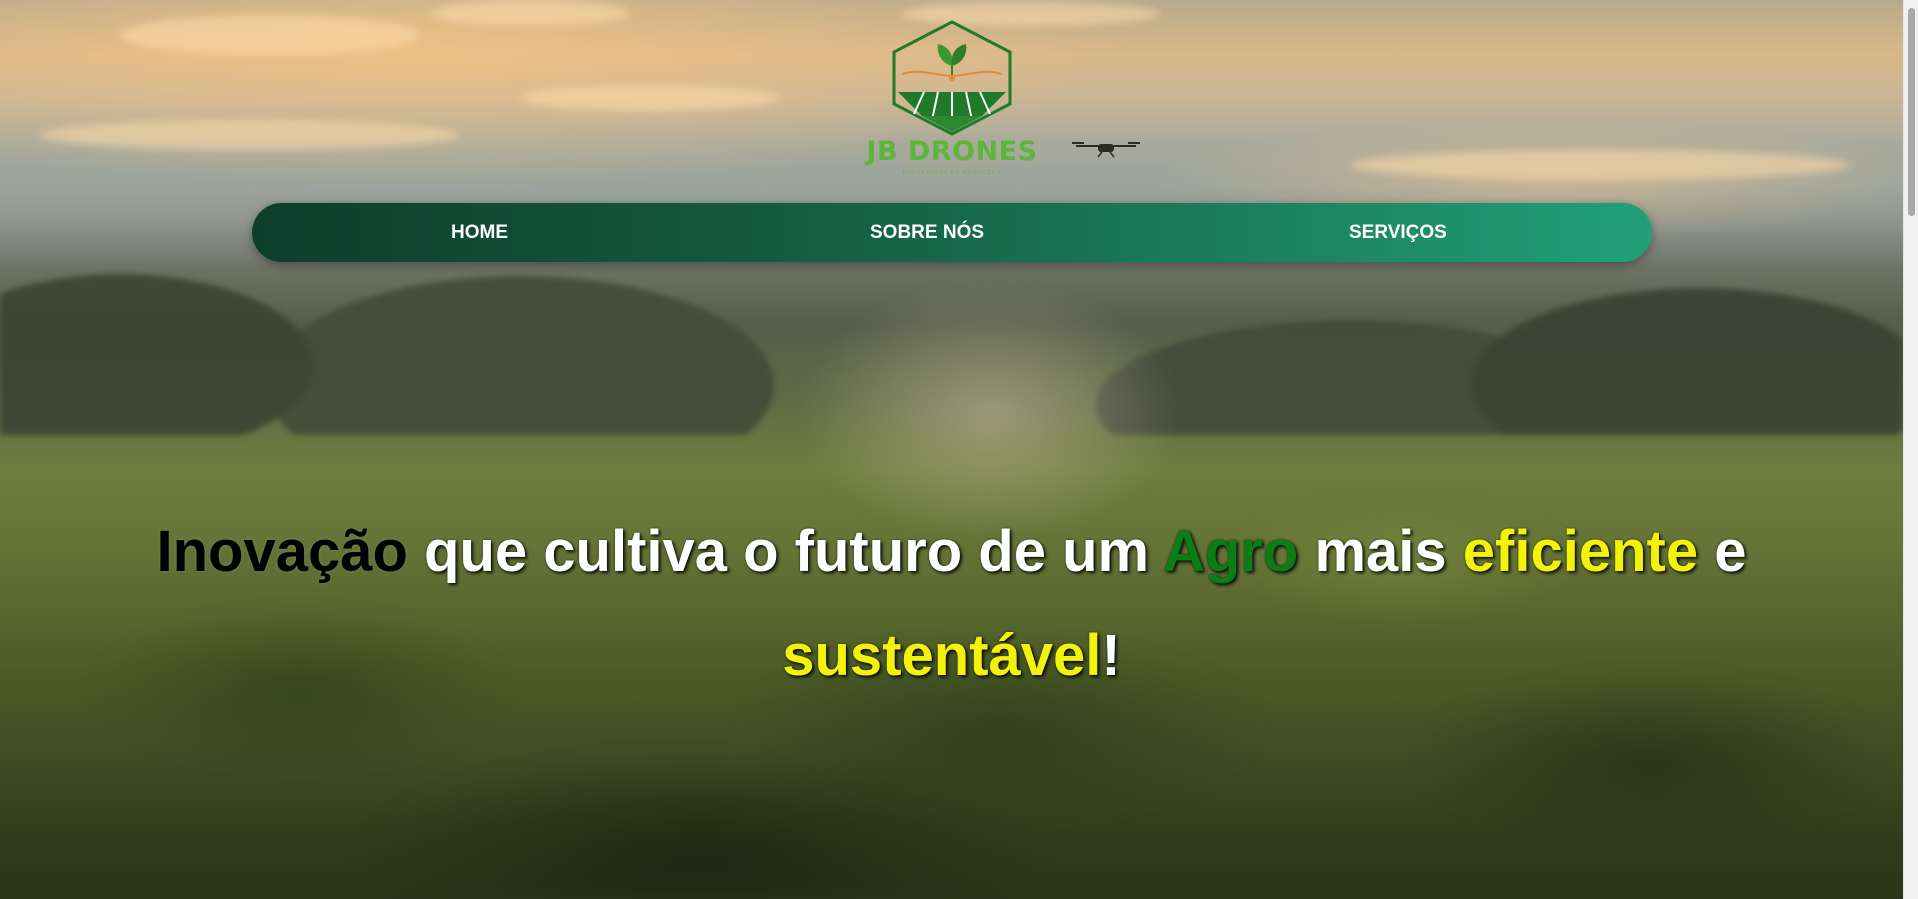 Image resolution: width=1918 pixels, height=899 pixels. Describe the element at coordinates (785, 551) in the screenshot. I see `headline-text-1: que cultiva o futuro de um` at that location.